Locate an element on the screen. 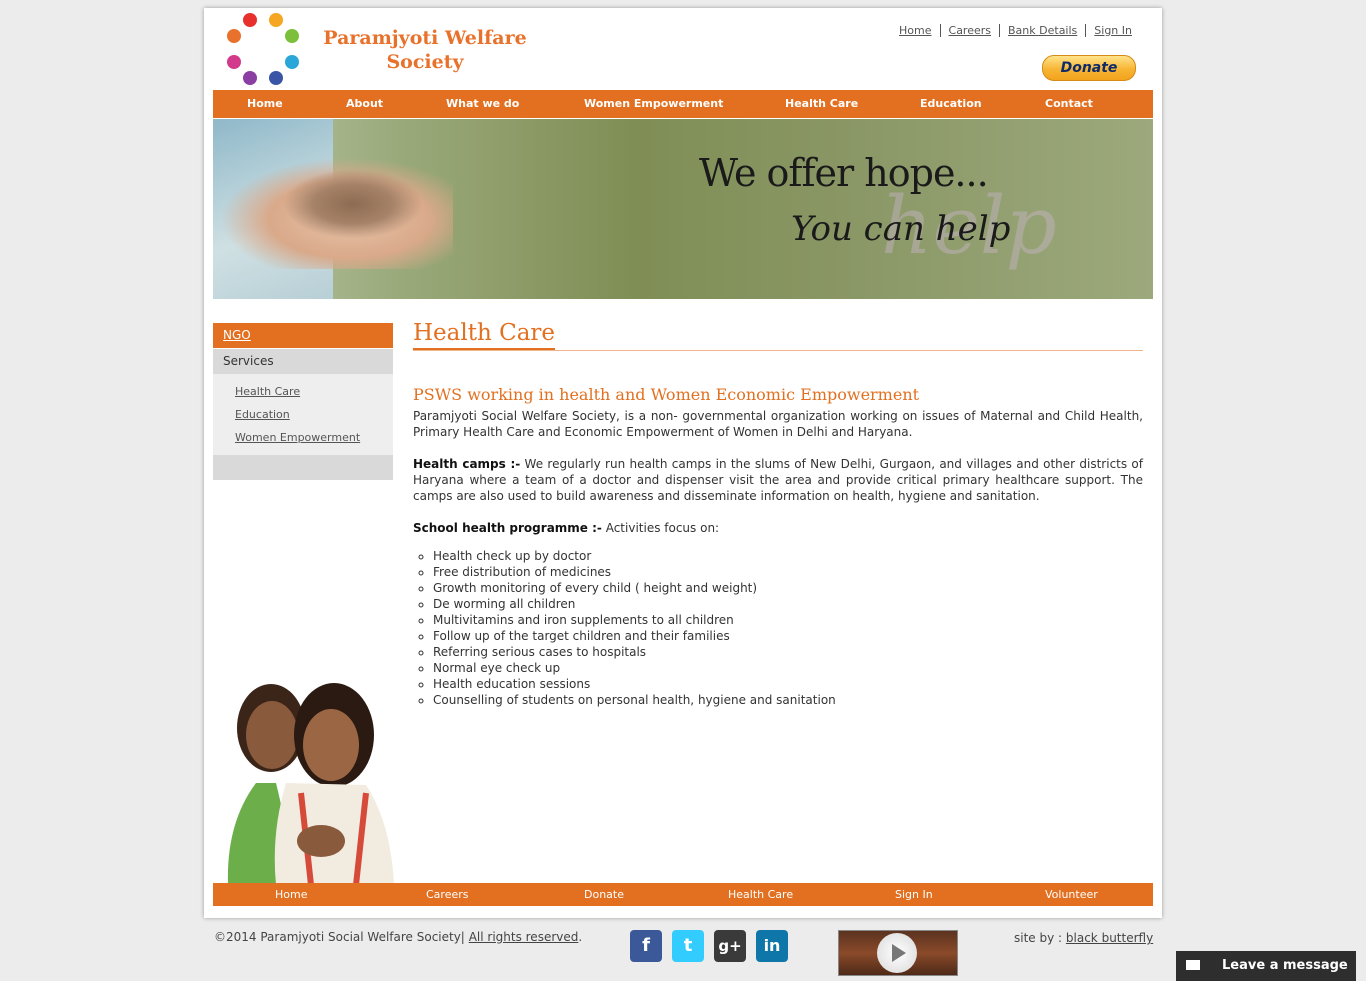  children-photo is located at coordinates (310, 784).